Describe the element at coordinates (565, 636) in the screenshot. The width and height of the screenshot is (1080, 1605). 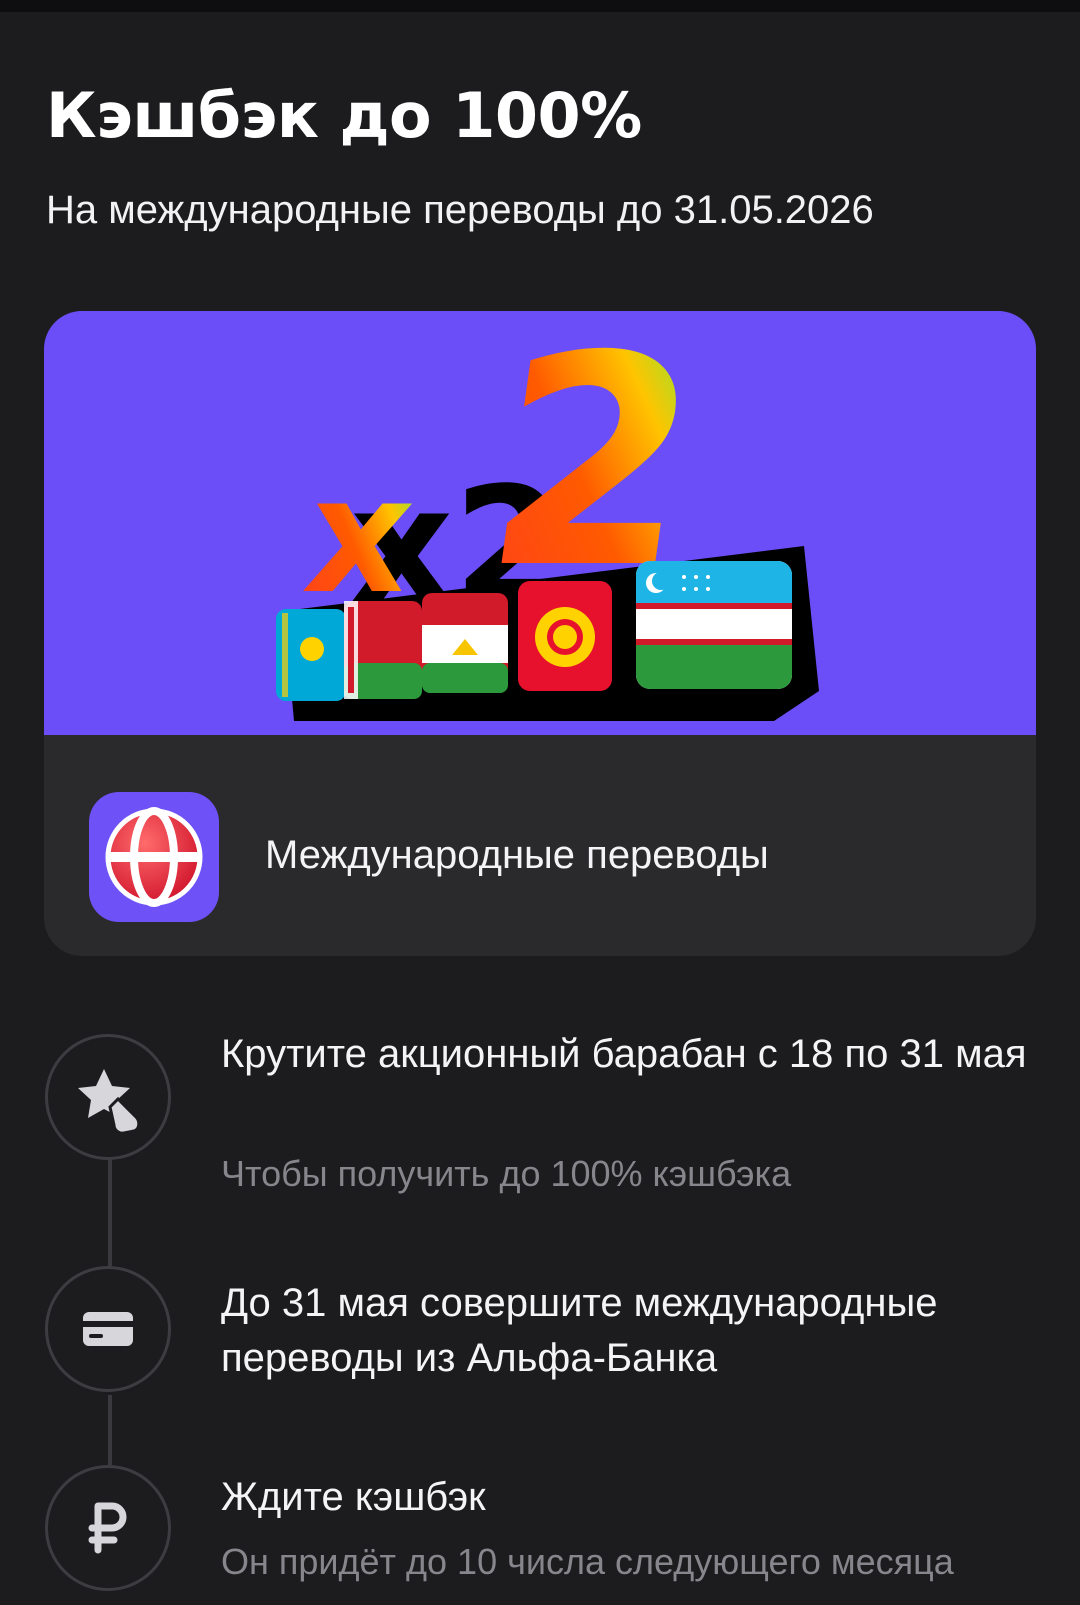
I see `kyrgyzstan-flag` at that location.